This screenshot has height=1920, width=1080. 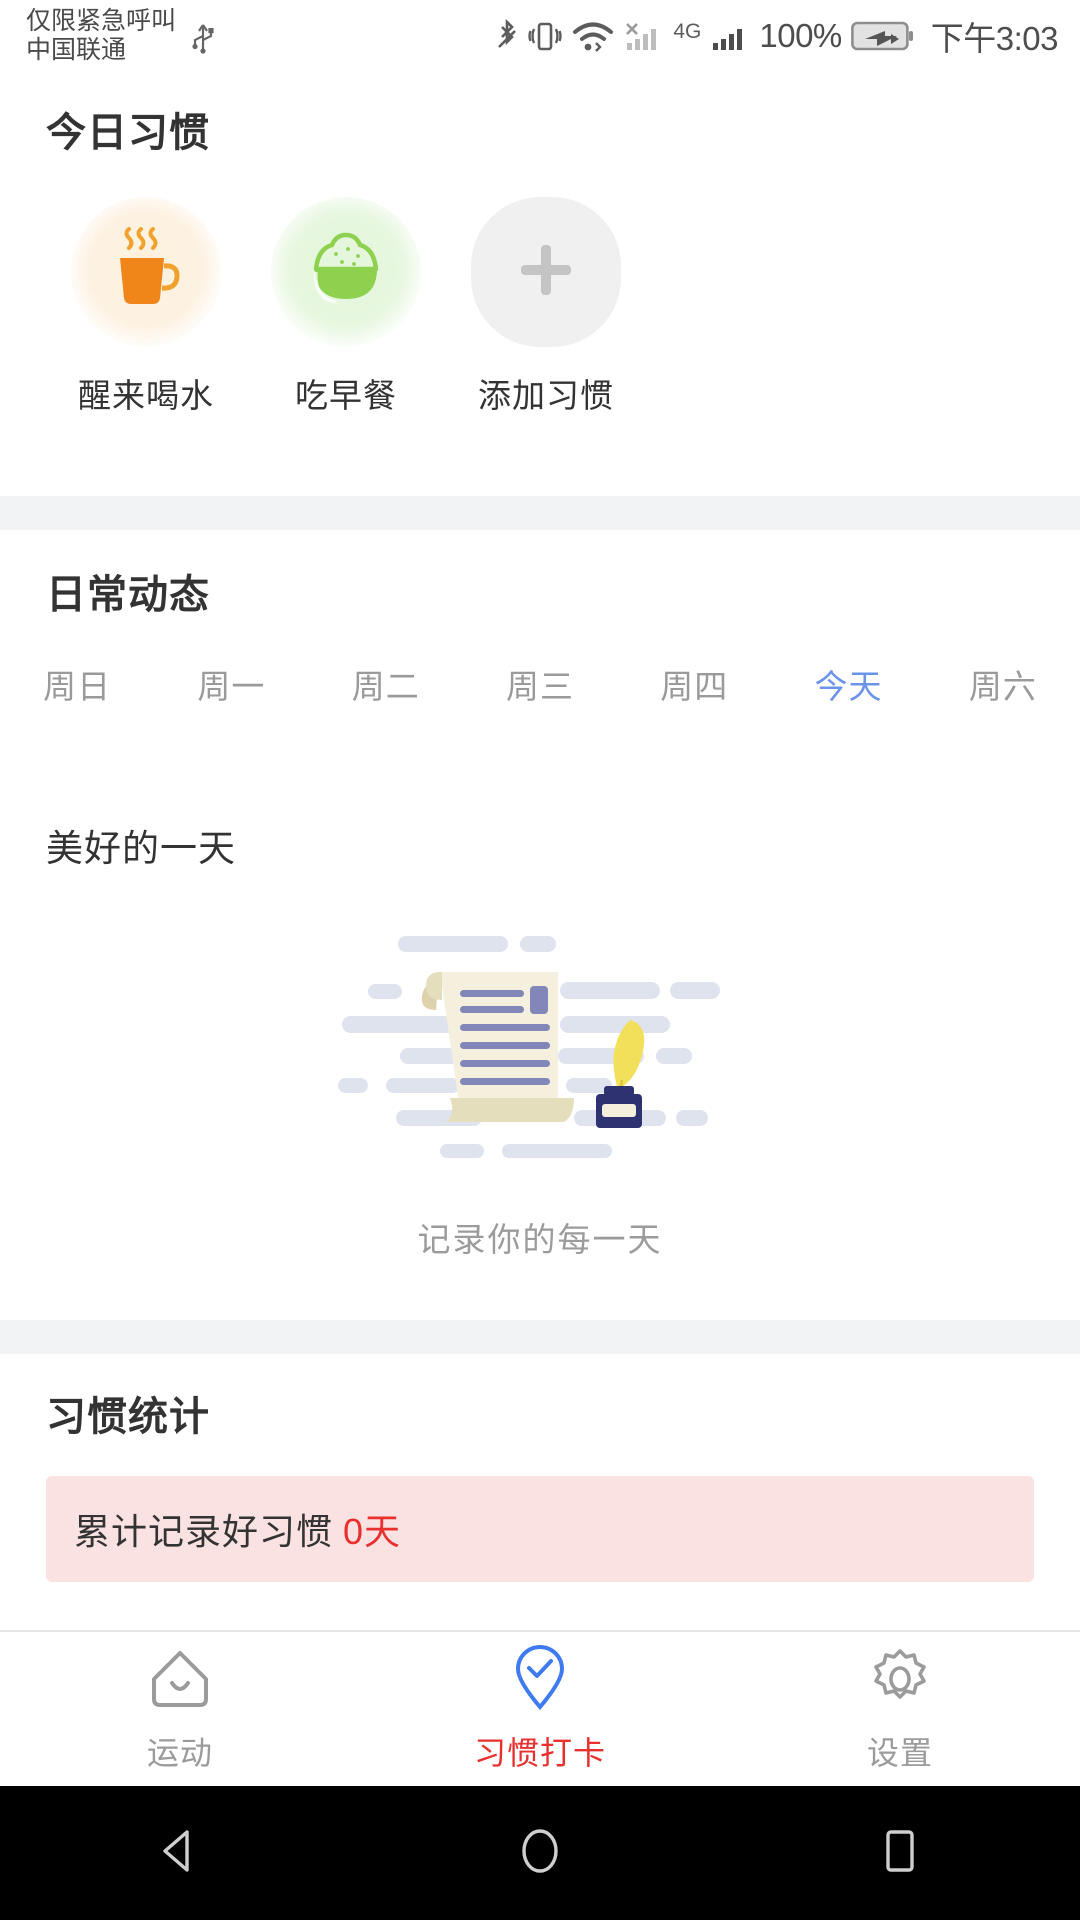 I want to click on habit-label: 醒来喝水, so click(x=146, y=395).